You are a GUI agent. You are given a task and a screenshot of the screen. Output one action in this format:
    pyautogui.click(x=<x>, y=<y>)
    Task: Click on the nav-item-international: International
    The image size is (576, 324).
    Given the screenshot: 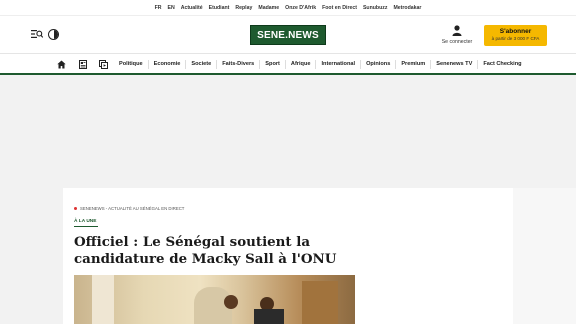 What is the action you would take?
    pyautogui.click(x=337, y=64)
    